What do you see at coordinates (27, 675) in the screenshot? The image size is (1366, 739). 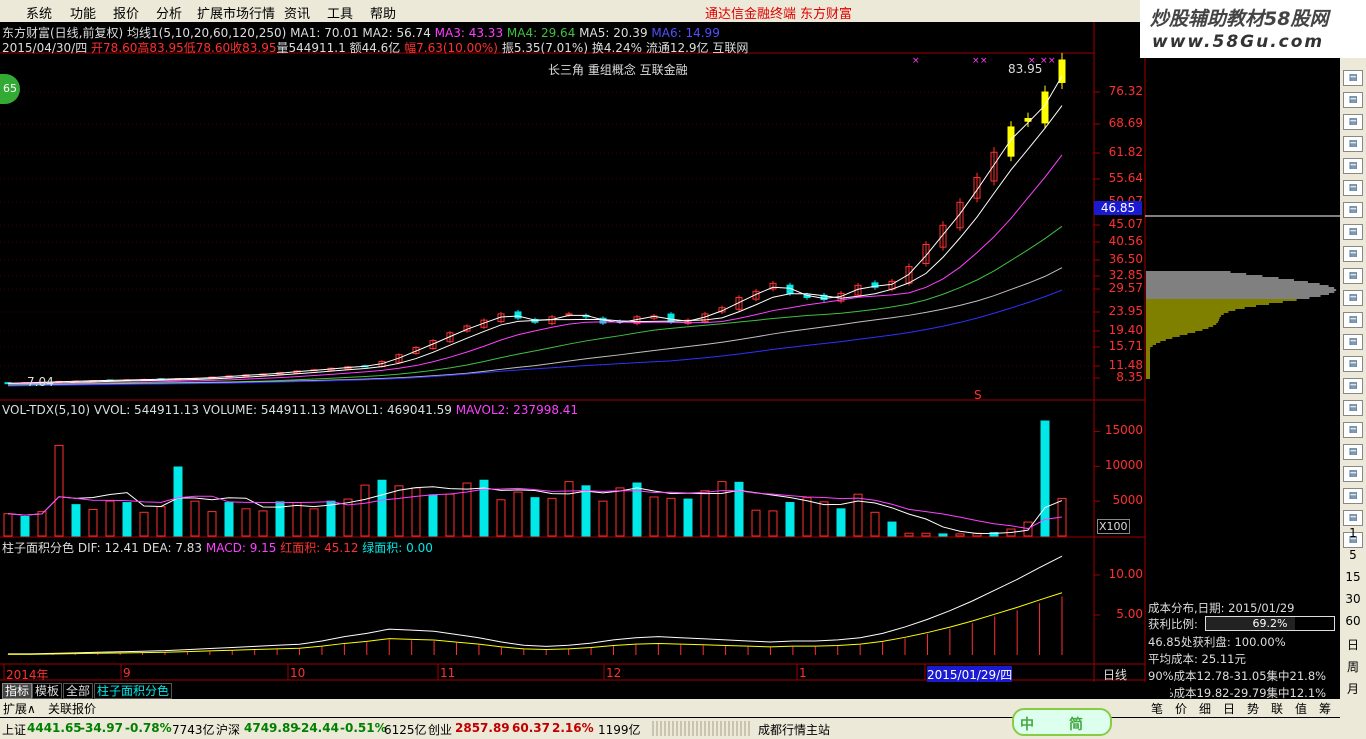 I see `time-tick-label: 2014年` at bounding box center [27, 675].